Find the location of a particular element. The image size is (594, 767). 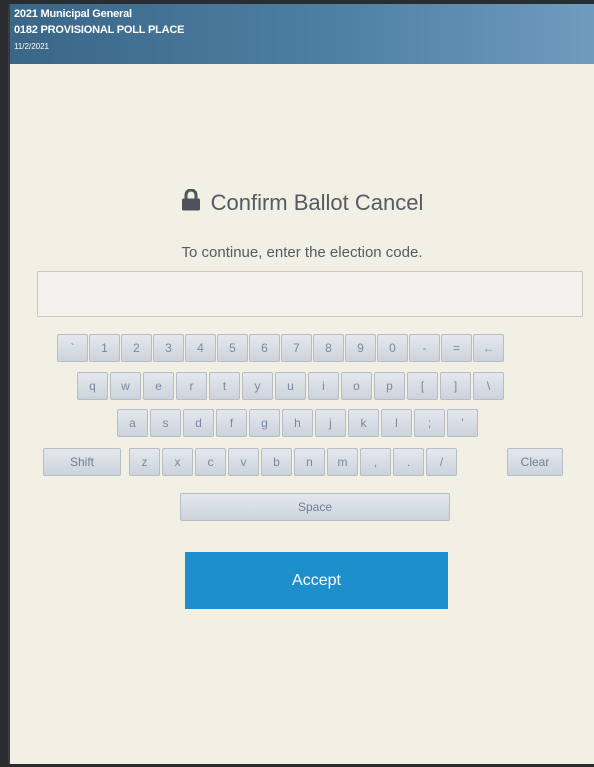

key: f is located at coordinates (231, 423).